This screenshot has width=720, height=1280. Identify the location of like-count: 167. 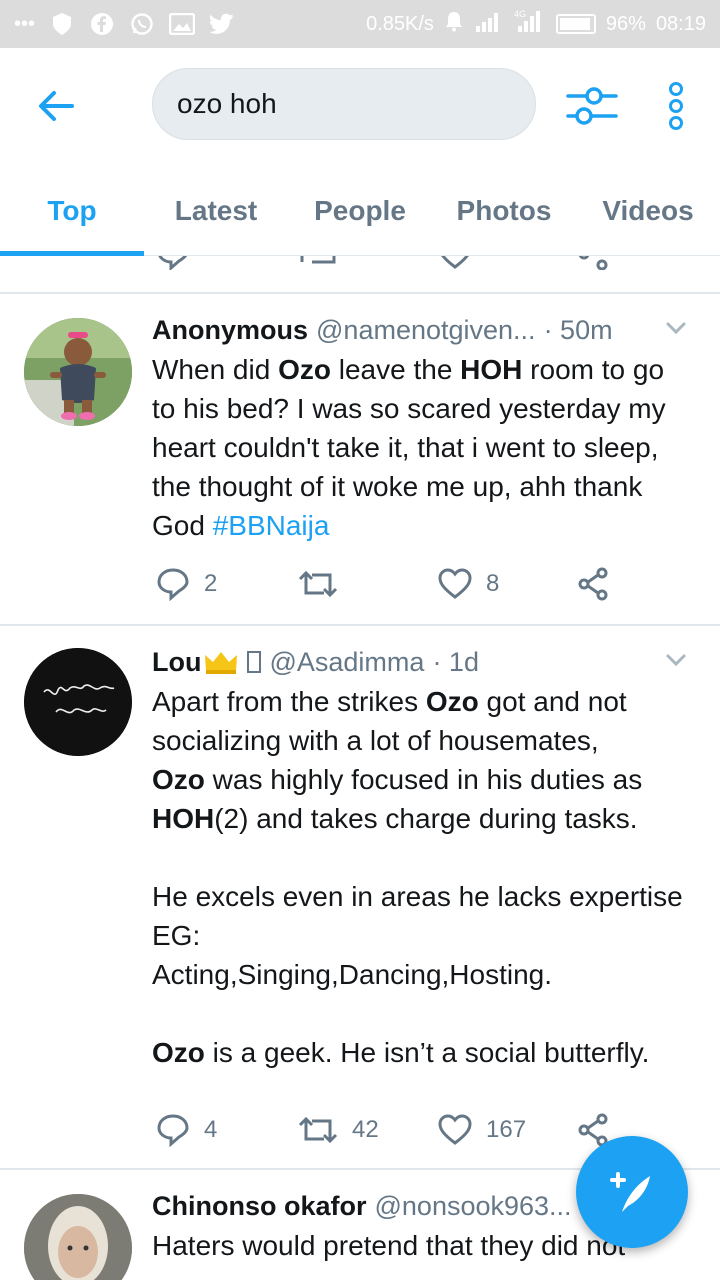
(506, 1129).